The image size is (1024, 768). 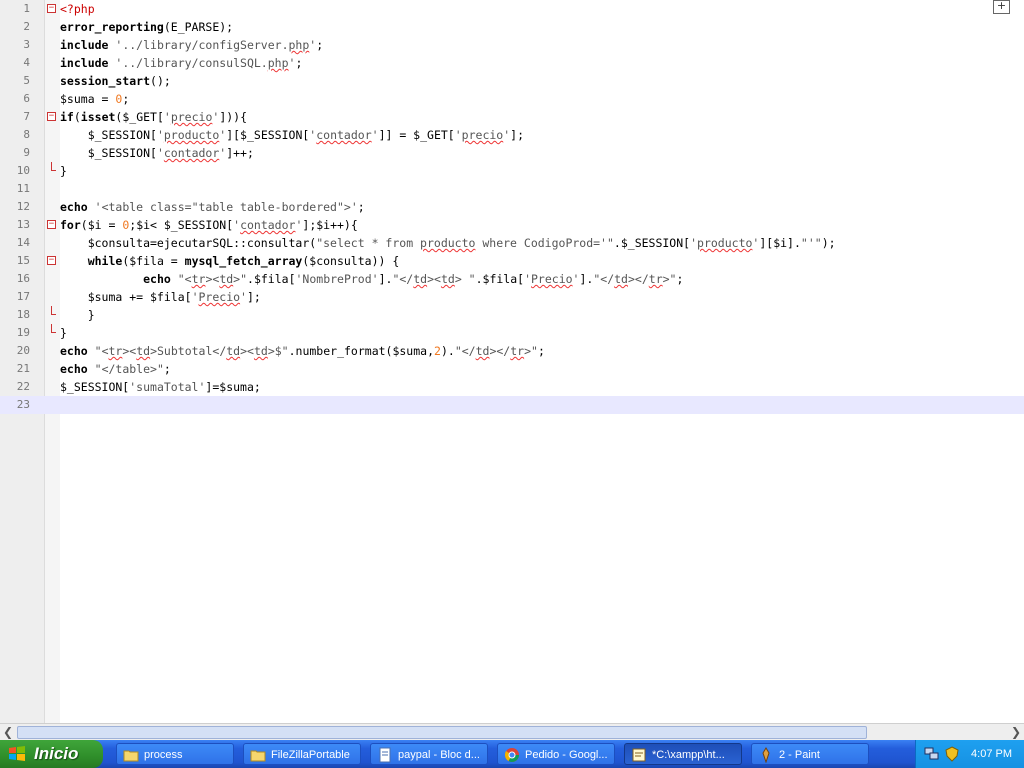 What do you see at coordinates (512, 405) in the screenshot?
I see `code-line: 23` at bounding box center [512, 405].